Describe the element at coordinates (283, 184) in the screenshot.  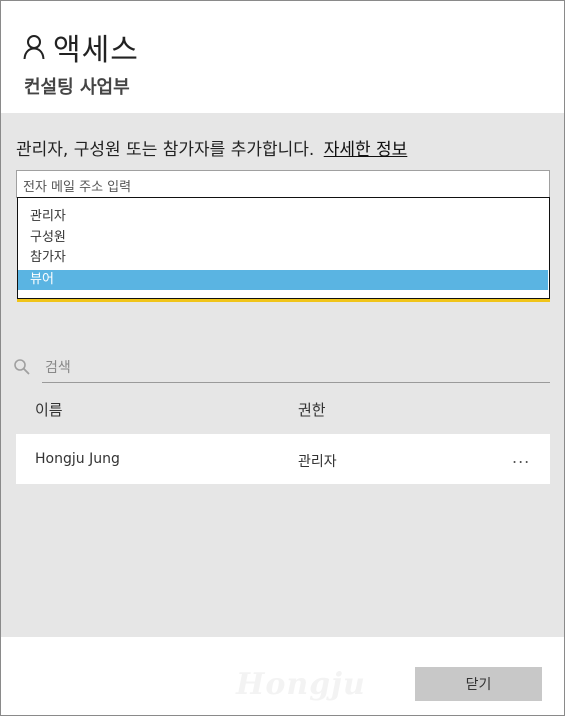
I see `email-input: 전자 메일 주소 입력` at that location.